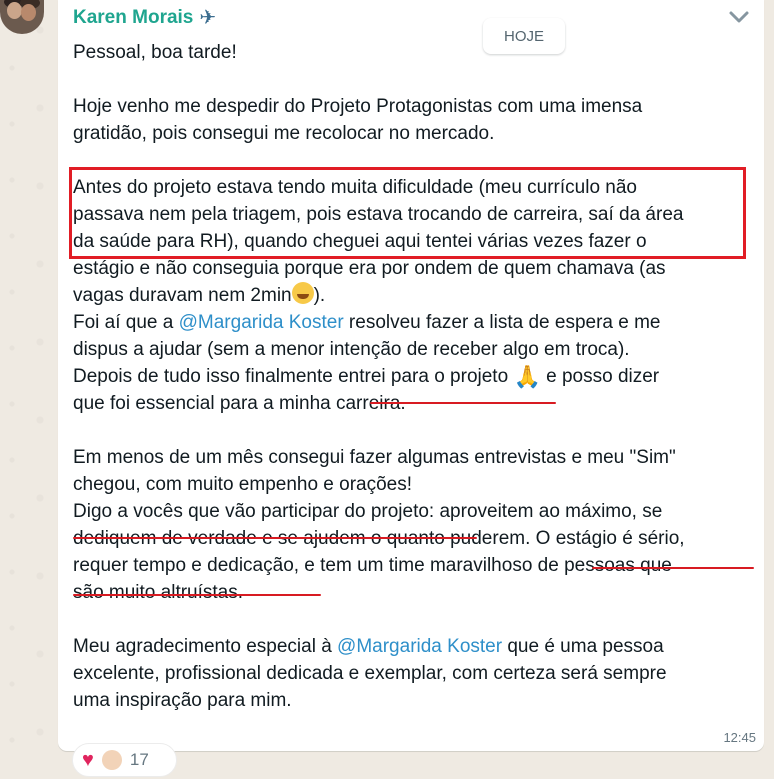 The height and width of the screenshot is (779, 774). What do you see at coordinates (208, 18) in the screenshot?
I see `airplane-icon: ✈` at bounding box center [208, 18].